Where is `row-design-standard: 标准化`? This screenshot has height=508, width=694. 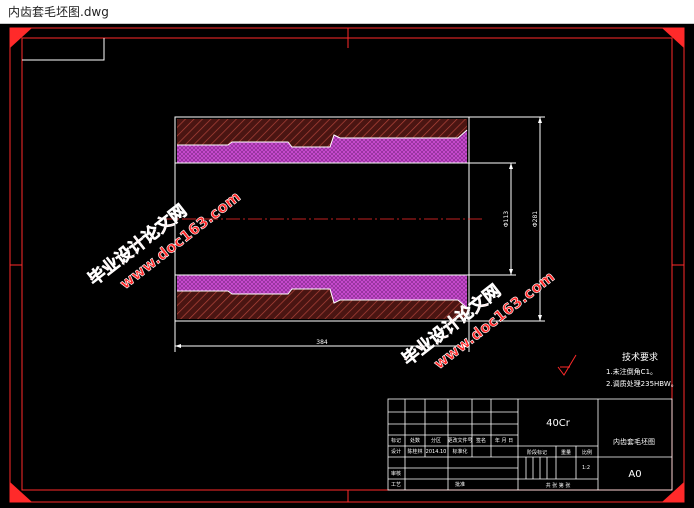
row-design-standard: 标准化 is located at coordinates (459, 451).